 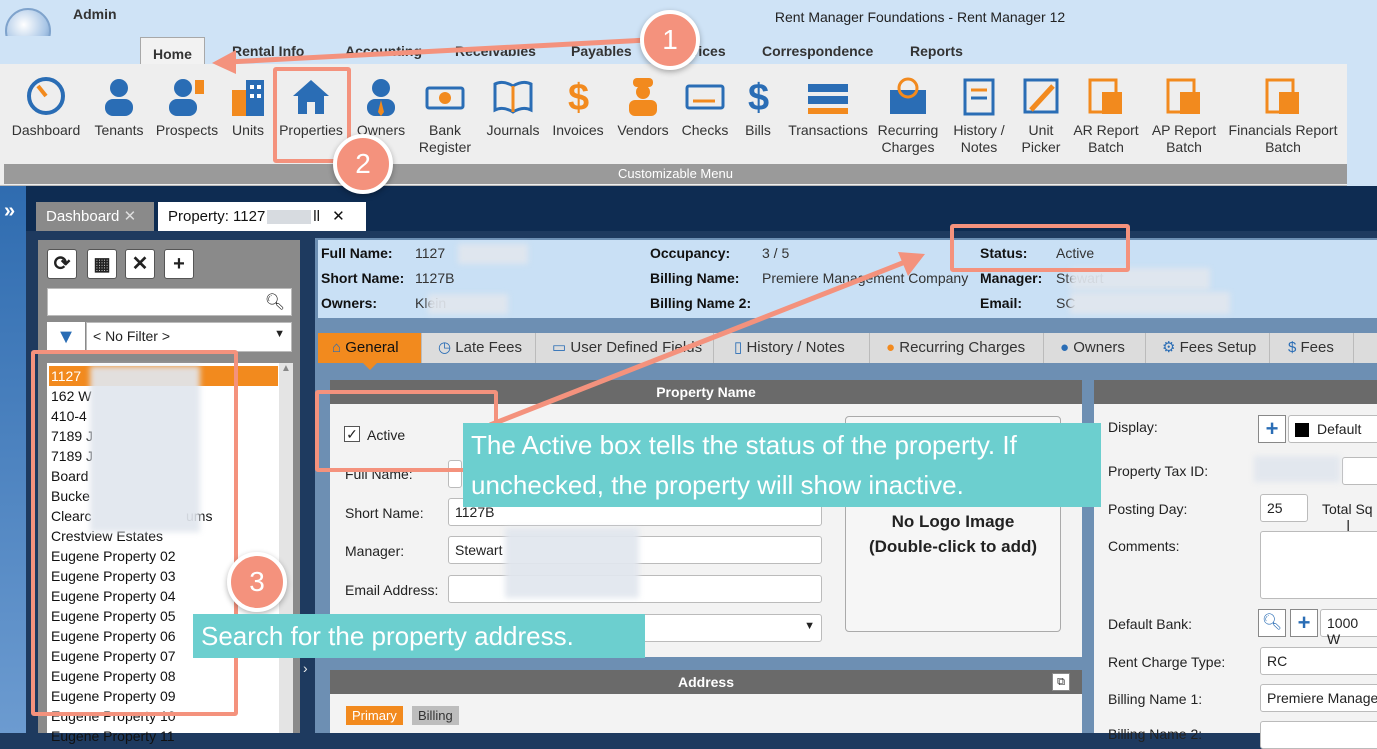 I want to click on callout-step-3: 3, so click(x=257, y=582).